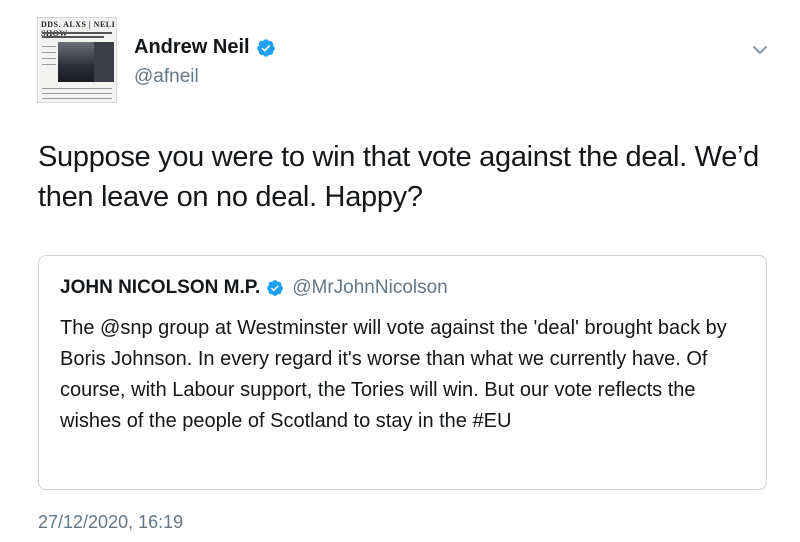 The height and width of the screenshot is (542, 800). What do you see at coordinates (166, 77) in the screenshot?
I see `author-handle: @afneil` at bounding box center [166, 77].